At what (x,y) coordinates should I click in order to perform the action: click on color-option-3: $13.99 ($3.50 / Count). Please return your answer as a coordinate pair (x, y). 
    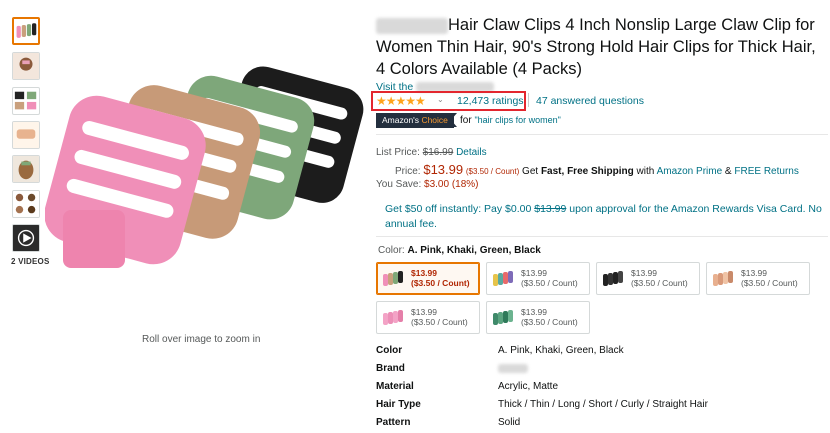
    Looking at the image, I should click on (648, 278).